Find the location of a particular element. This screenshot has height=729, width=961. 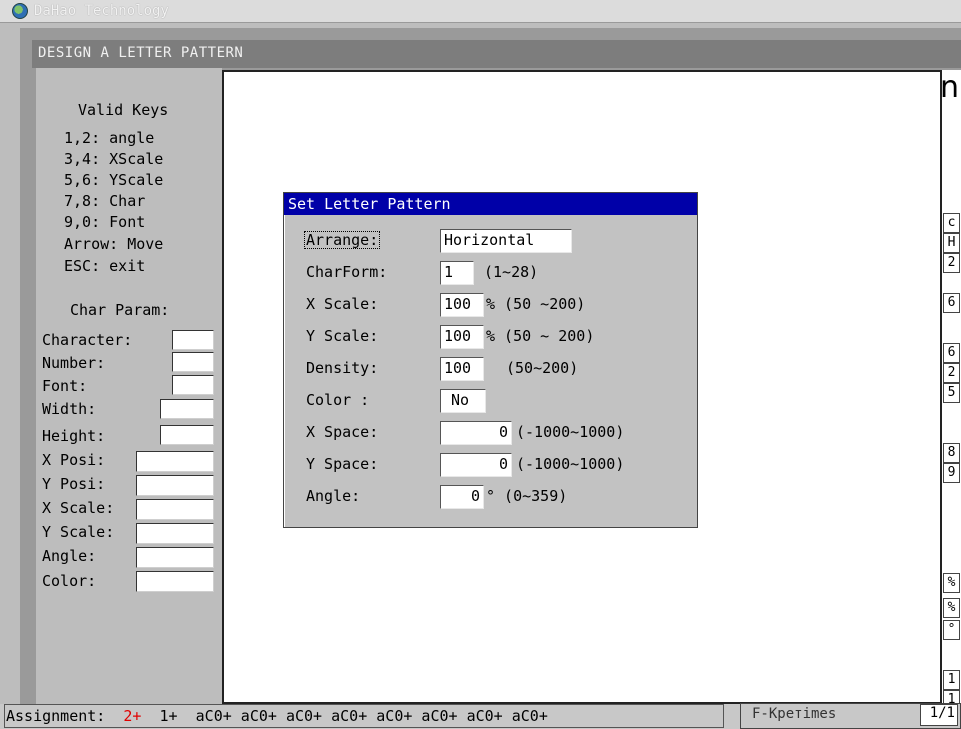

key-hint: 1,2: angle is located at coordinates (109, 138).